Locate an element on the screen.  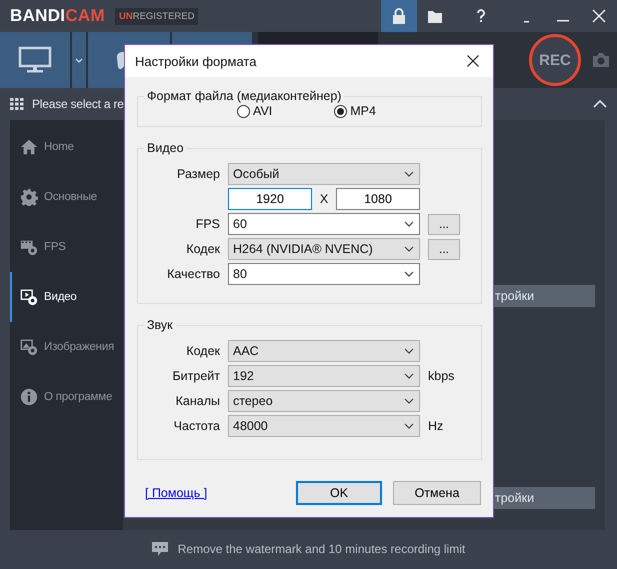
app-logo: BANDICAM is located at coordinates (57, 16).